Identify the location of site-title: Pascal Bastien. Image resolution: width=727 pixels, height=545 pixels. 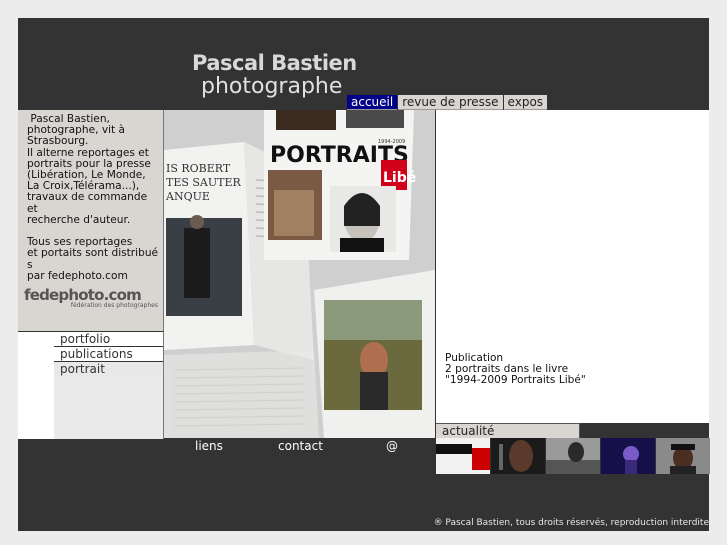
(274, 63).